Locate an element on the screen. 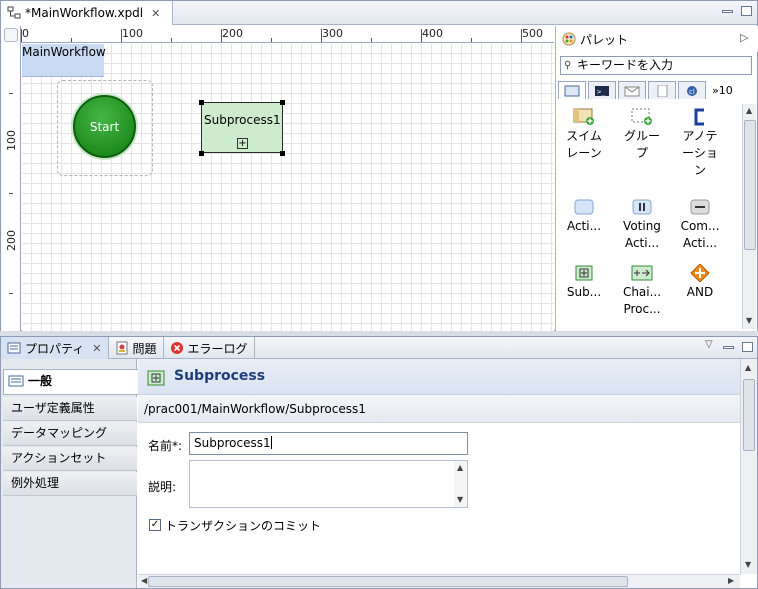  tab-problems: 問題 is located at coordinates (136, 348).